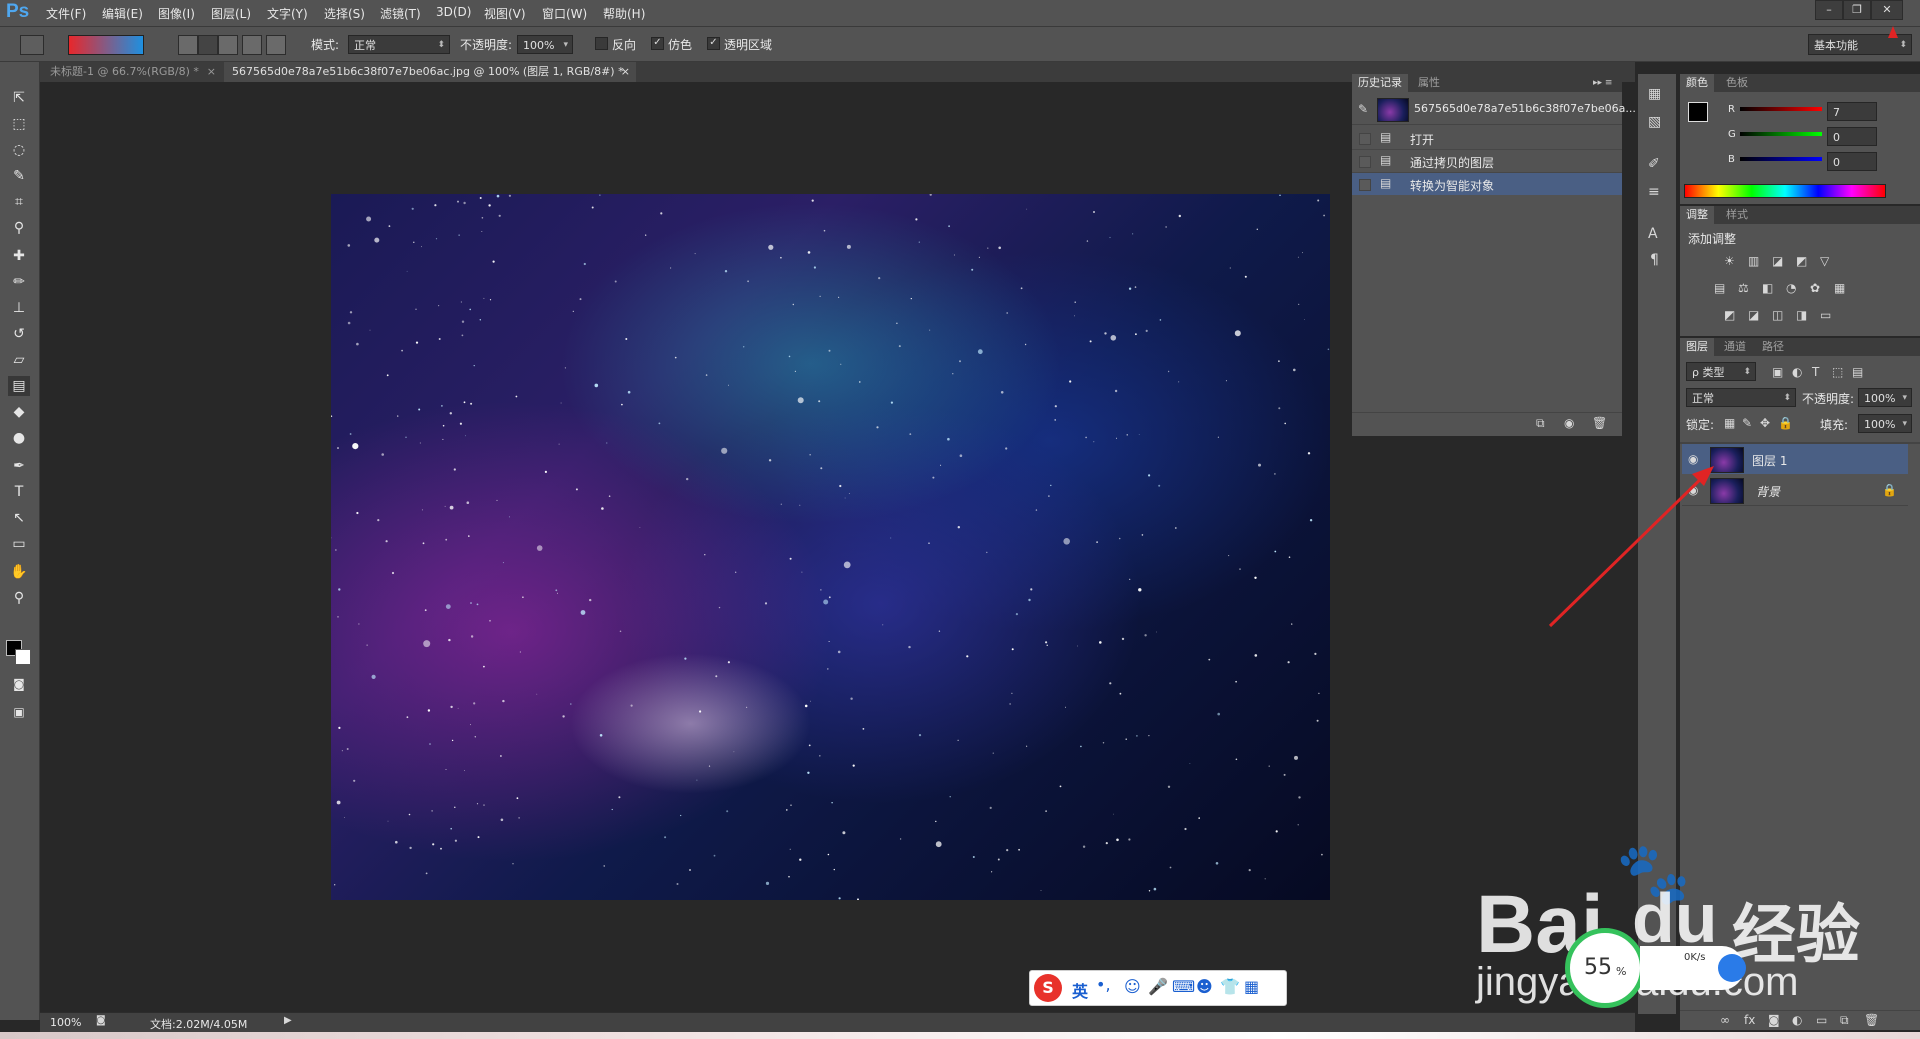  Describe the element at coordinates (1732, 968) in the screenshot. I see `rocket-boost-icon` at that location.